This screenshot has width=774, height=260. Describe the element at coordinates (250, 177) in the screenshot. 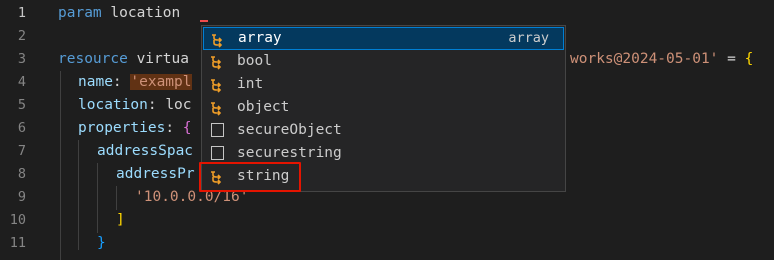

I see `highlight-box` at that location.